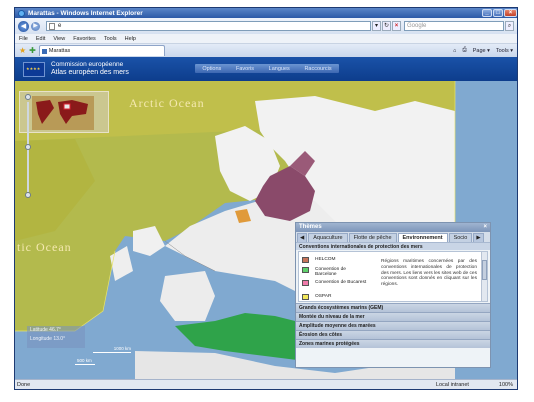  What do you see at coordinates (330, 272) in the screenshot?
I see `barcelone-label: Convention de Barcelone` at bounding box center [330, 272].